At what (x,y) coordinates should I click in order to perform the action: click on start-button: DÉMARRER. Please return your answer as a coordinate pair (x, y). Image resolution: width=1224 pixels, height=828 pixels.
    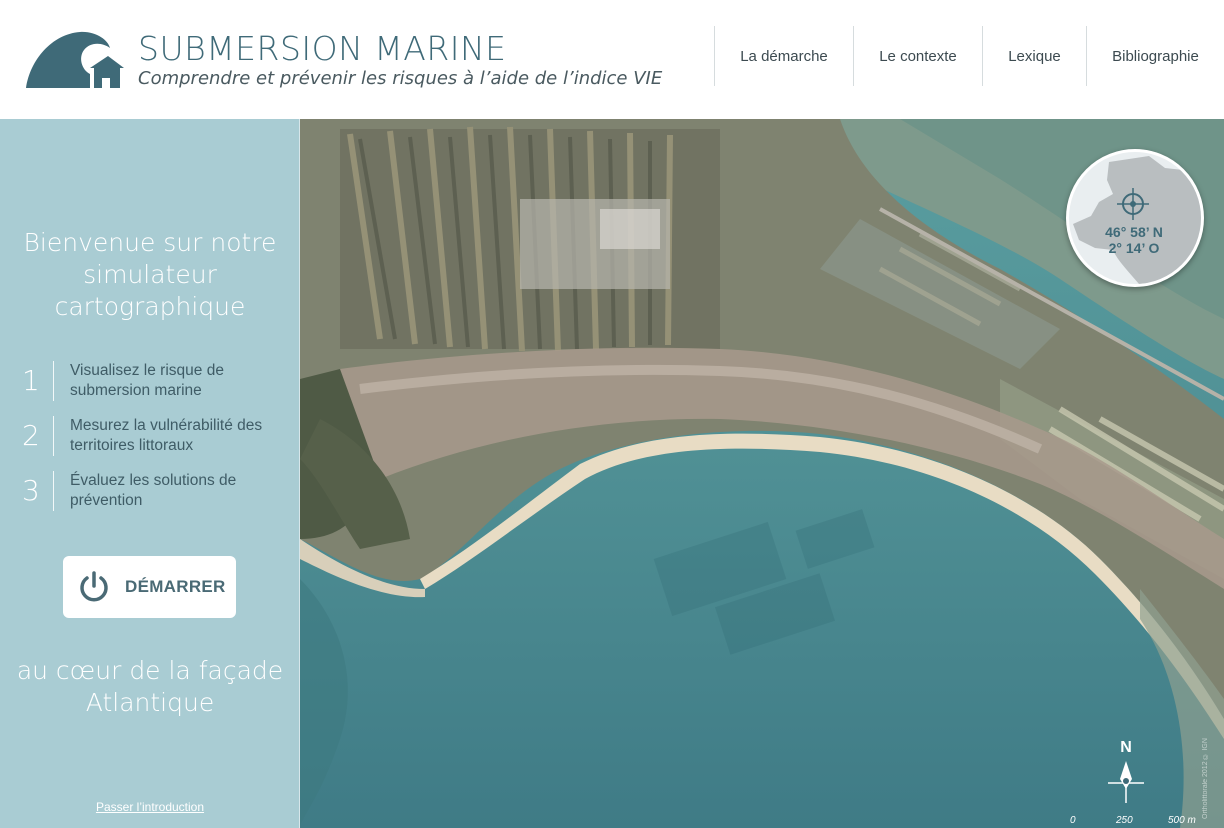
    Looking at the image, I should click on (149, 587).